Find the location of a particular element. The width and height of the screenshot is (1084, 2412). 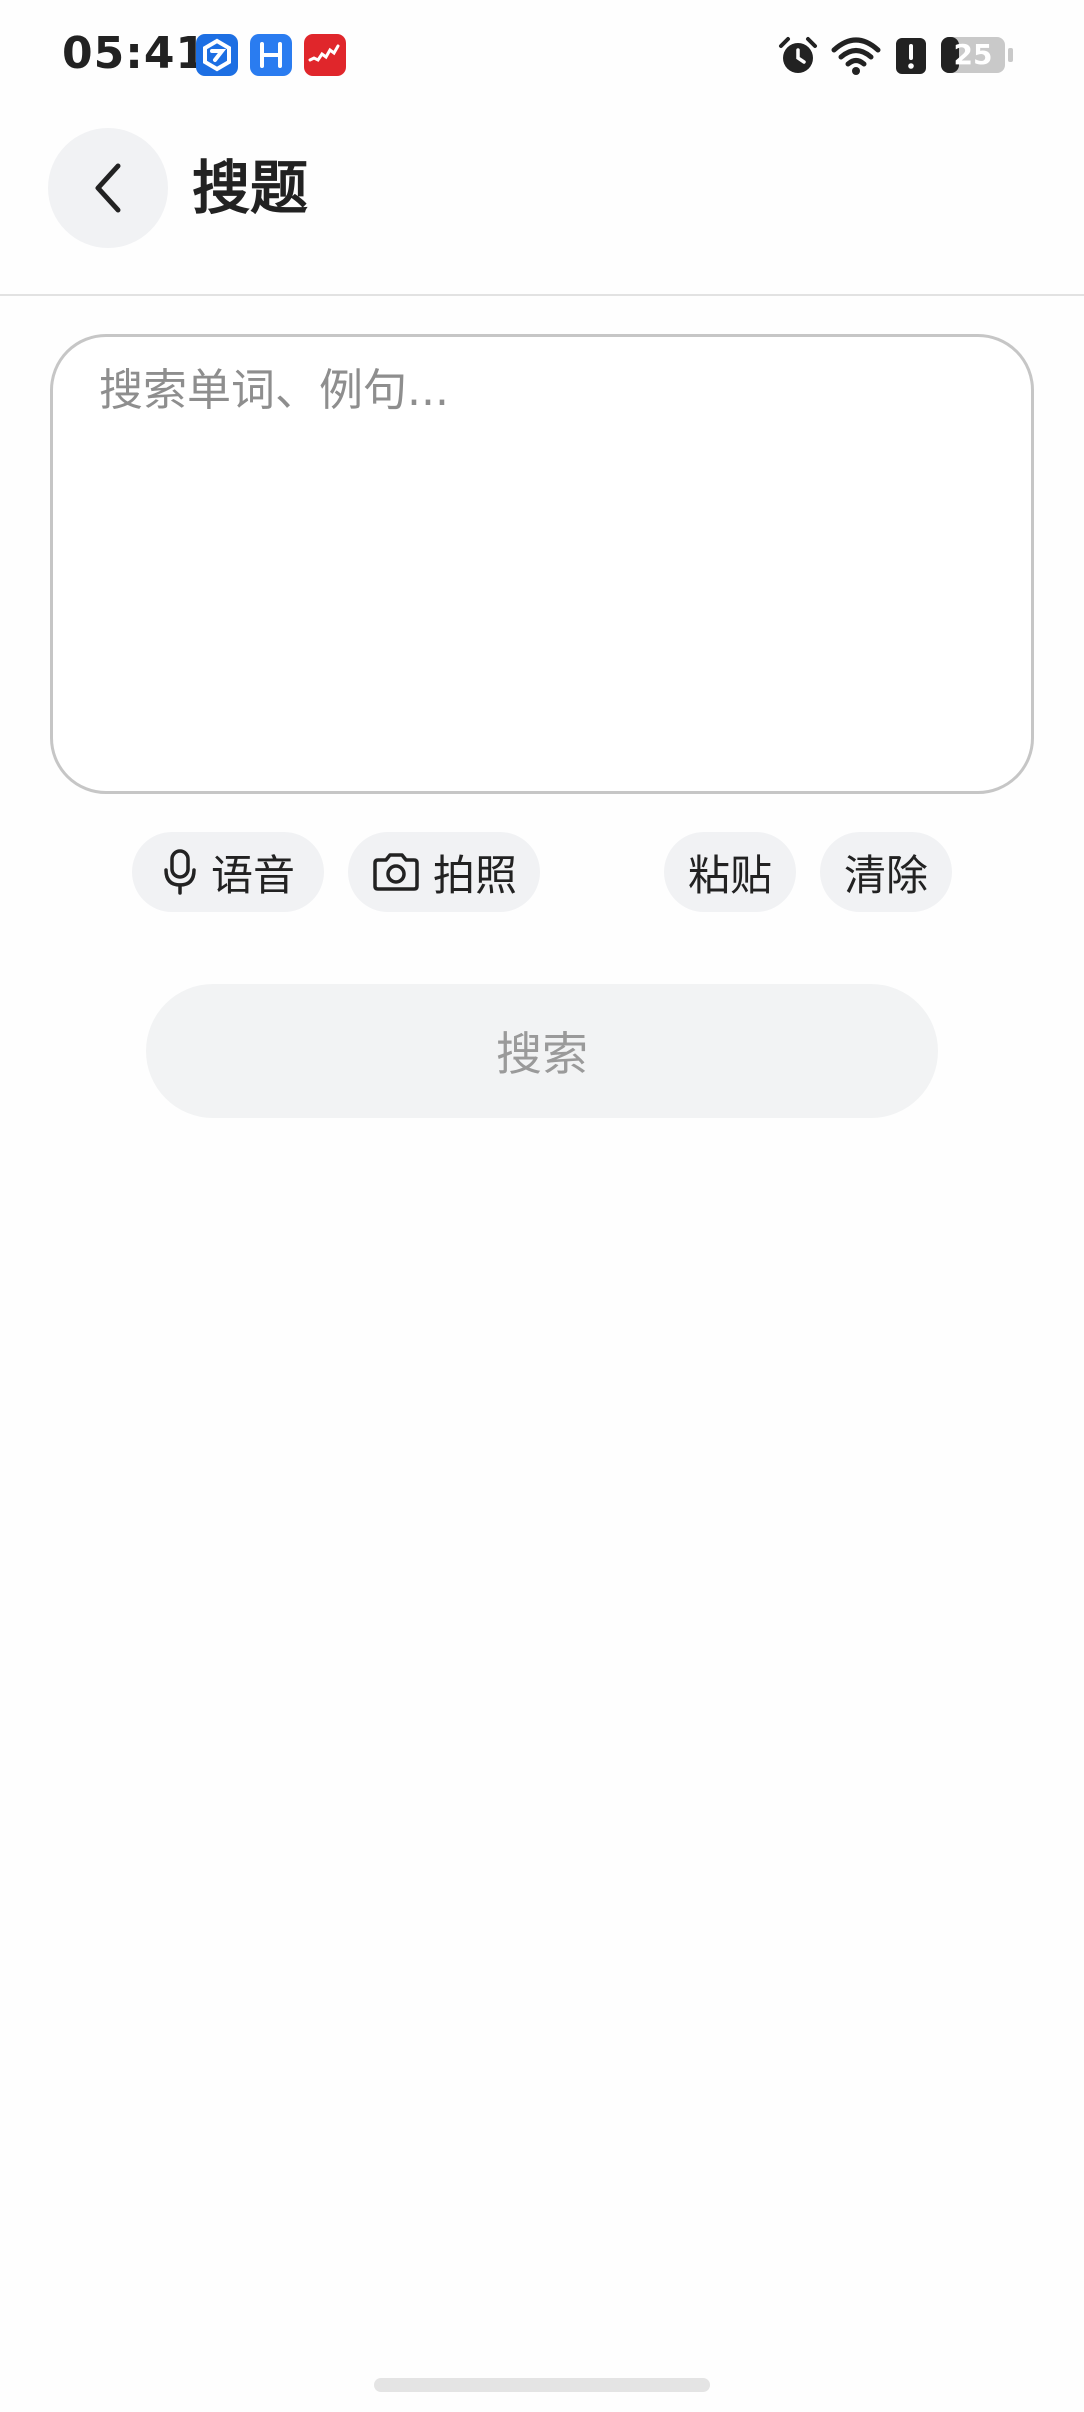

voice-button-label: 语音 is located at coordinates (252, 875).